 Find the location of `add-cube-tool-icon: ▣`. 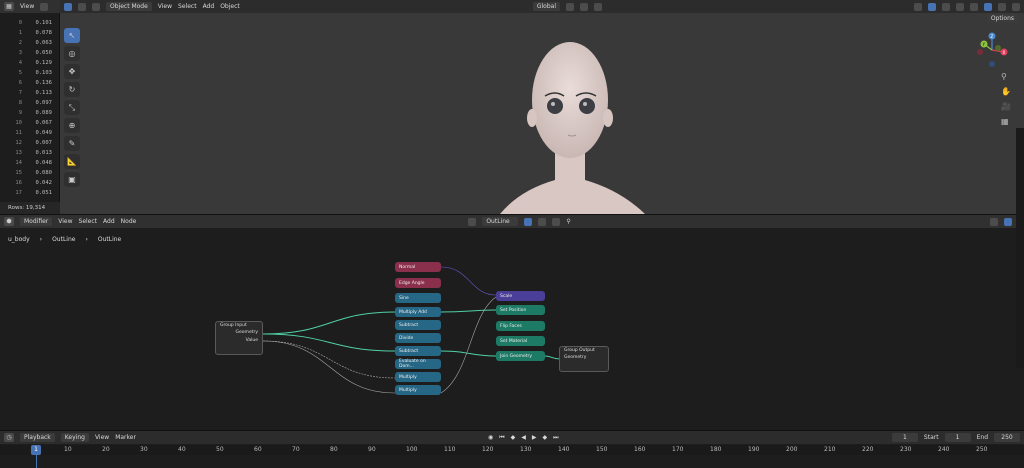

add-cube-tool-icon: ▣ is located at coordinates (72, 179).